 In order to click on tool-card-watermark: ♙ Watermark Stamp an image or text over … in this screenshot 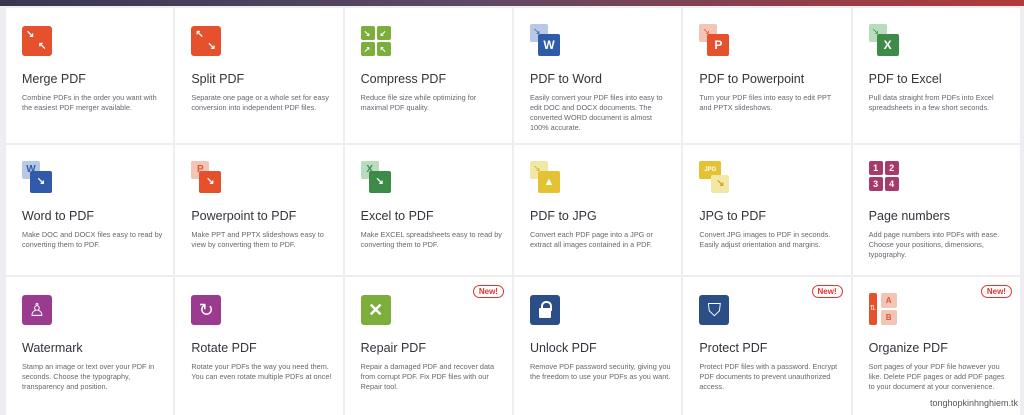, I will do `click(90, 346)`.